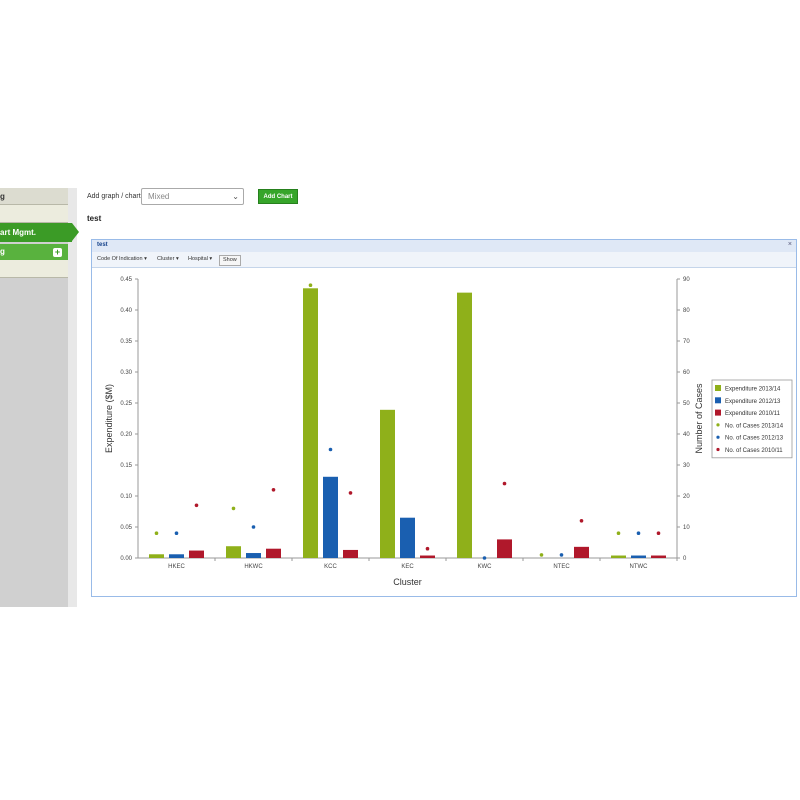 This screenshot has width=800, height=800. What do you see at coordinates (561, 567) in the screenshot?
I see `x-tick-label: NTEC` at bounding box center [561, 567].